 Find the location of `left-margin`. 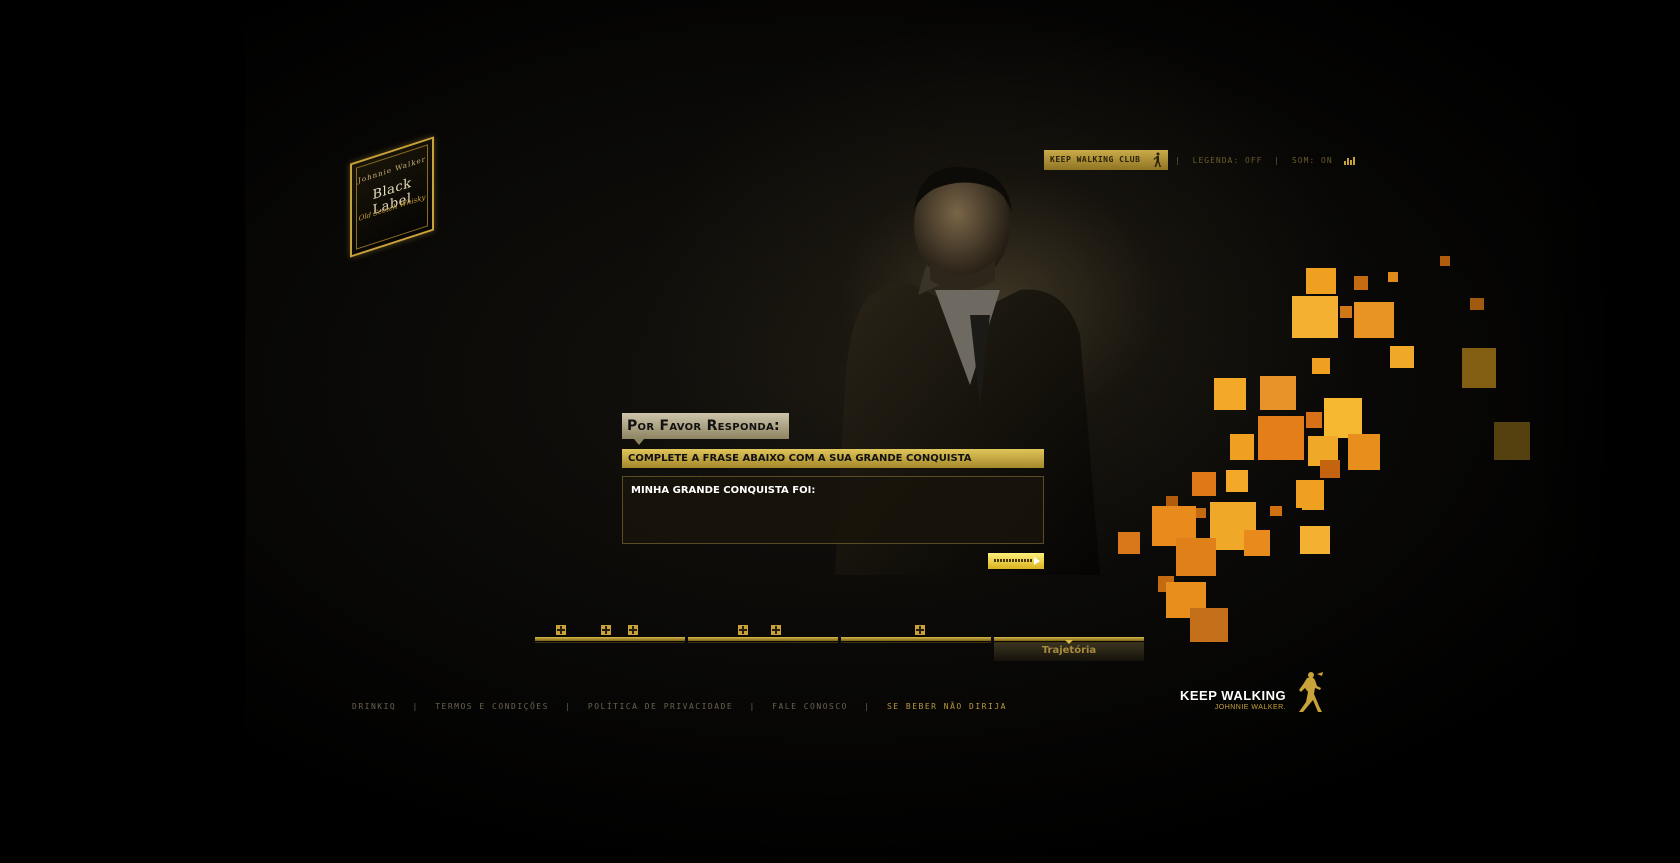

left-margin is located at coordinates (122, 431).